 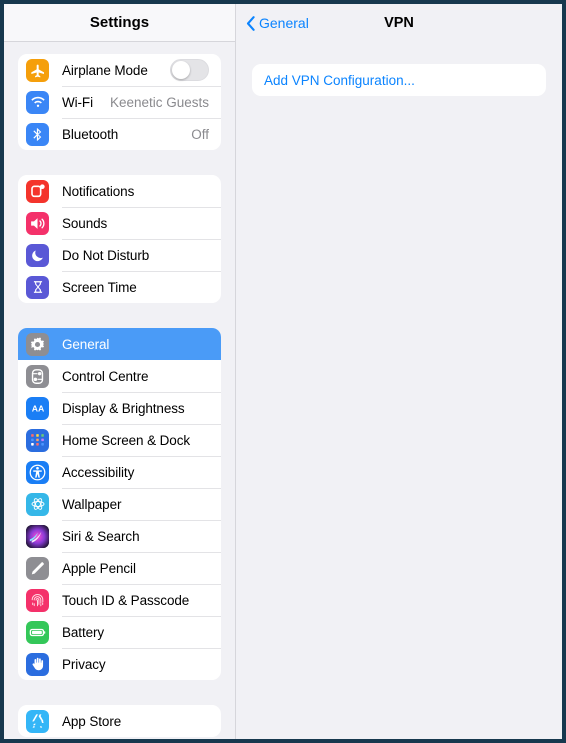 What do you see at coordinates (99, 287) in the screenshot?
I see `sidebar-item-label: Screen Time` at bounding box center [99, 287].